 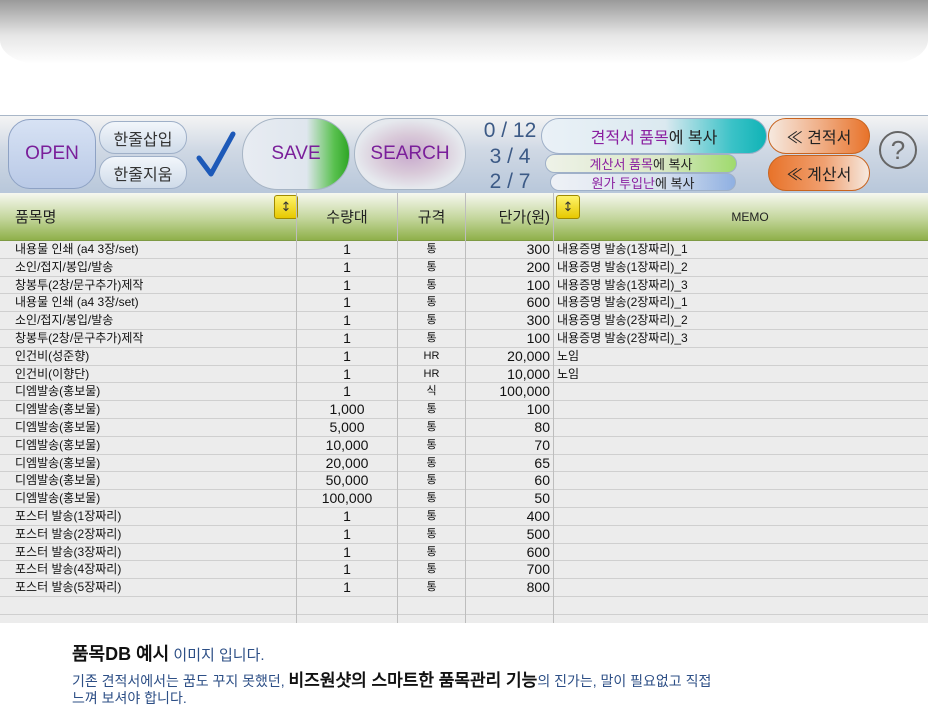 What do you see at coordinates (431, 606) in the screenshot?
I see `cell-unit` at bounding box center [431, 606].